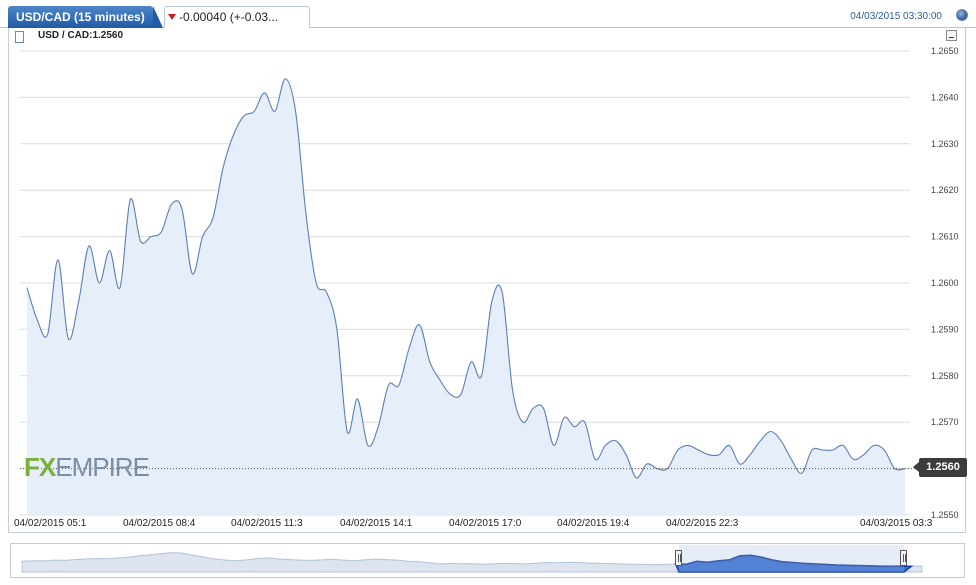  What do you see at coordinates (791, 558) in the screenshot?
I see `navigator-selection` at bounding box center [791, 558].